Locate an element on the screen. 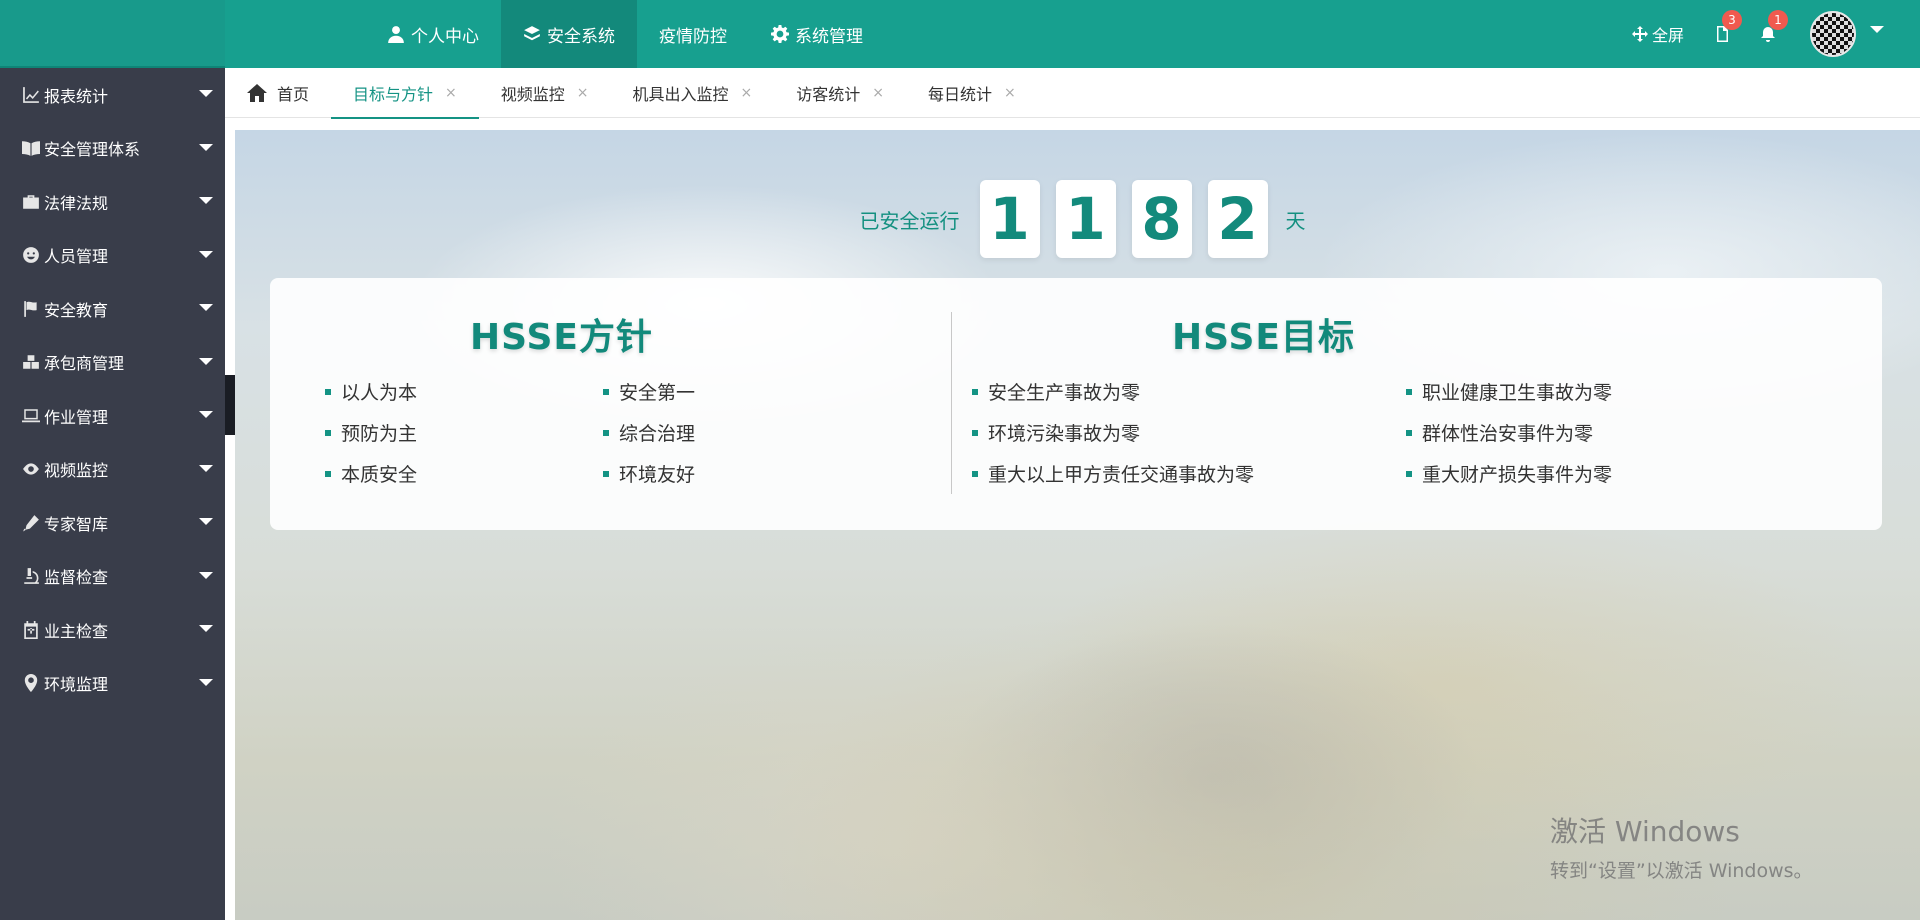  sidebar-item-label: 作业管理 is located at coordinates (76, 417).